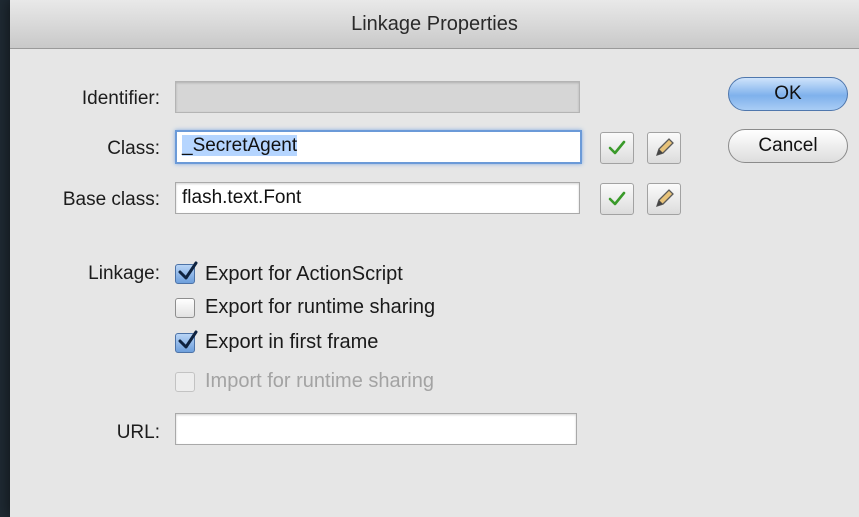 This screenshot has height=517, width=859. I want to click on dialog-title: Linkage Properties, so click(434, 24).